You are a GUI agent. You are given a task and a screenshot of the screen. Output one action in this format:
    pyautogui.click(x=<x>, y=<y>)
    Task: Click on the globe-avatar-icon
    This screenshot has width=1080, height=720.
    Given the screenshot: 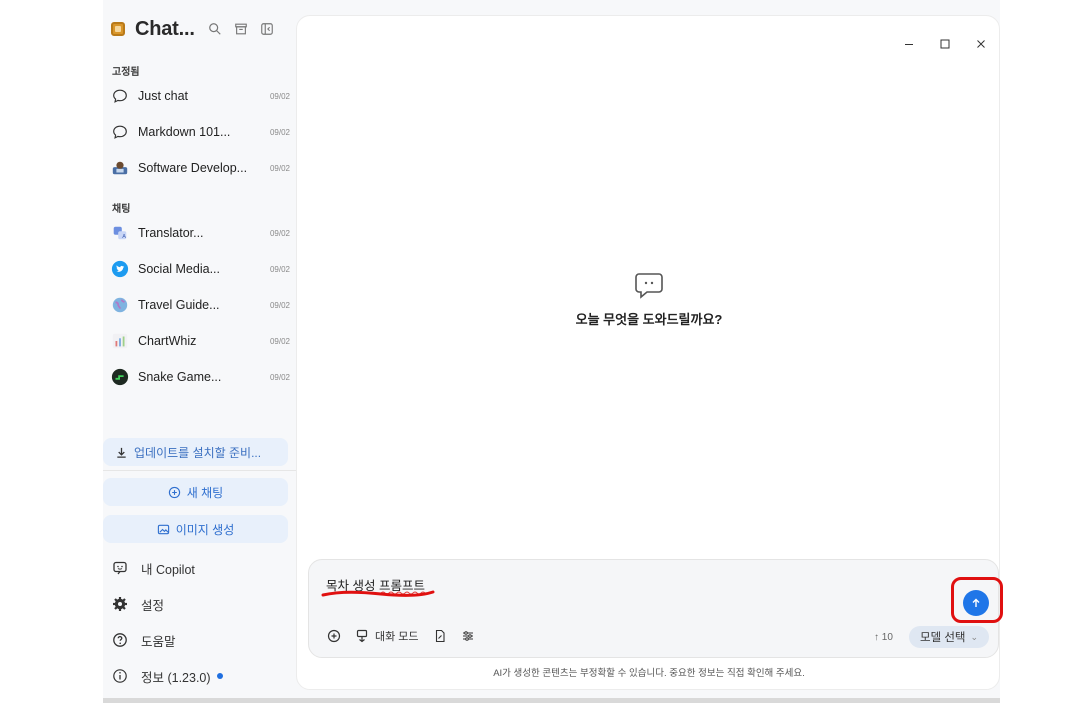 What is the action you would take?
    pyautogui.click(x=120, y=305)
    